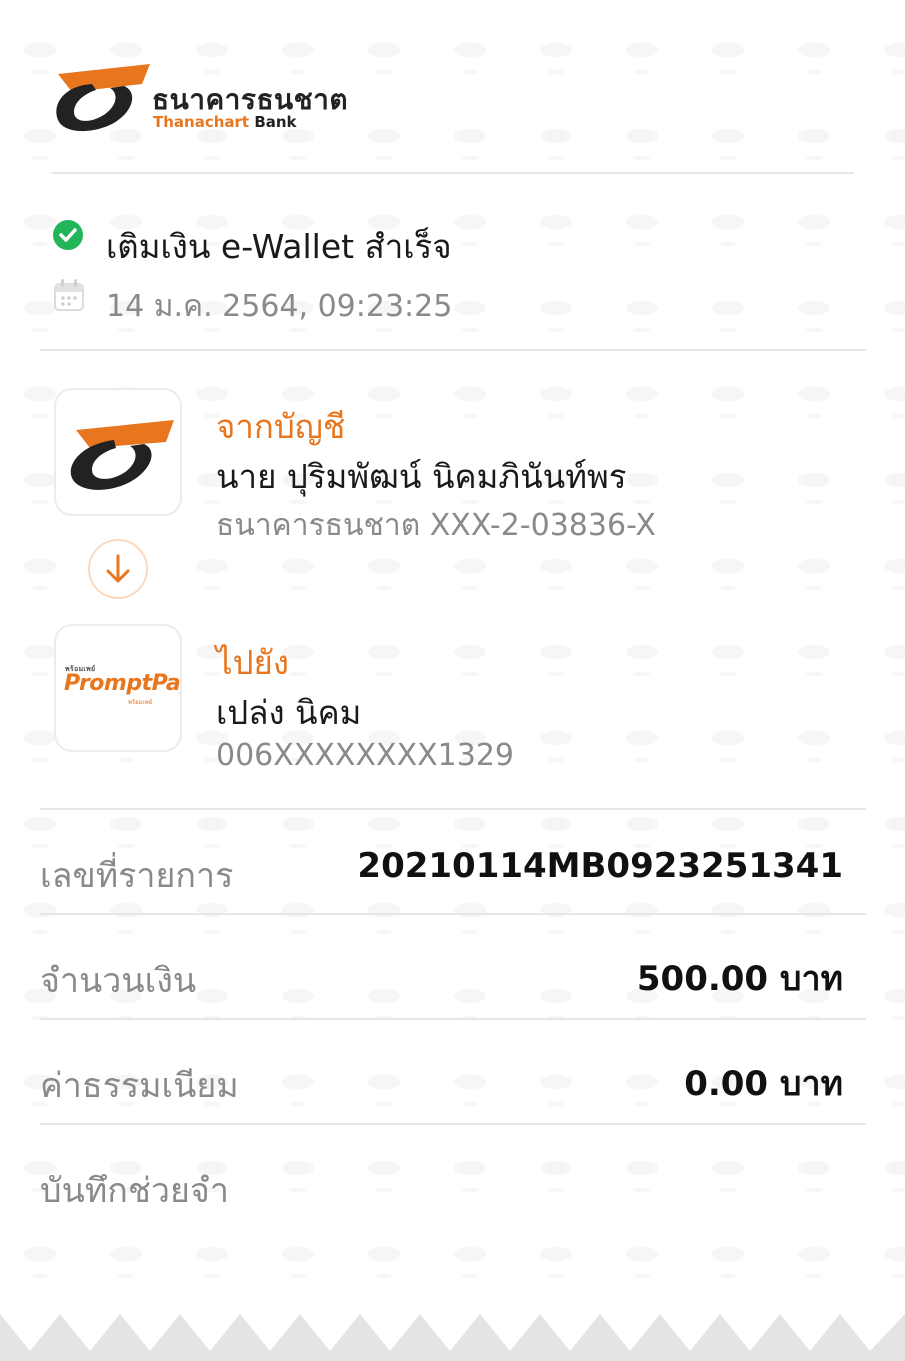 The height and width of the screenshot is (1361, 905). Describe the element at coordinates (453, 350) in the screenshot. I see `status-divider` at that location.